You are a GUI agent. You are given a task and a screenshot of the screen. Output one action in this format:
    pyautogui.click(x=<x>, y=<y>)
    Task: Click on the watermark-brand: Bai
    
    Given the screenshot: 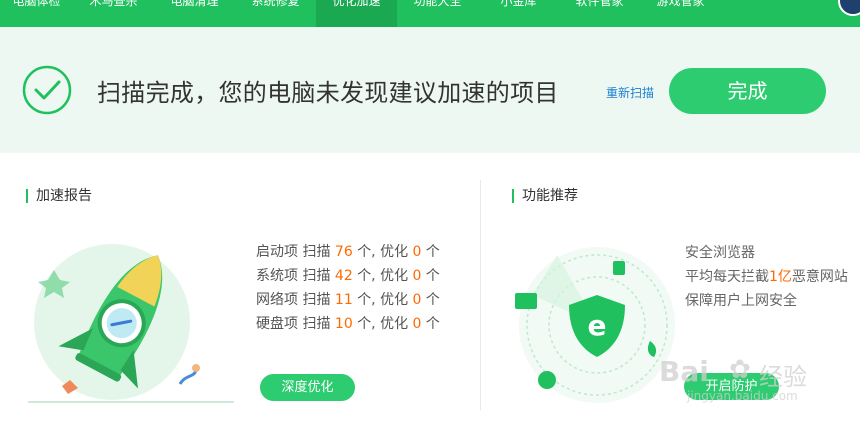 What is the action you would take?
    pyautogui.click(x=684, y=371)
    